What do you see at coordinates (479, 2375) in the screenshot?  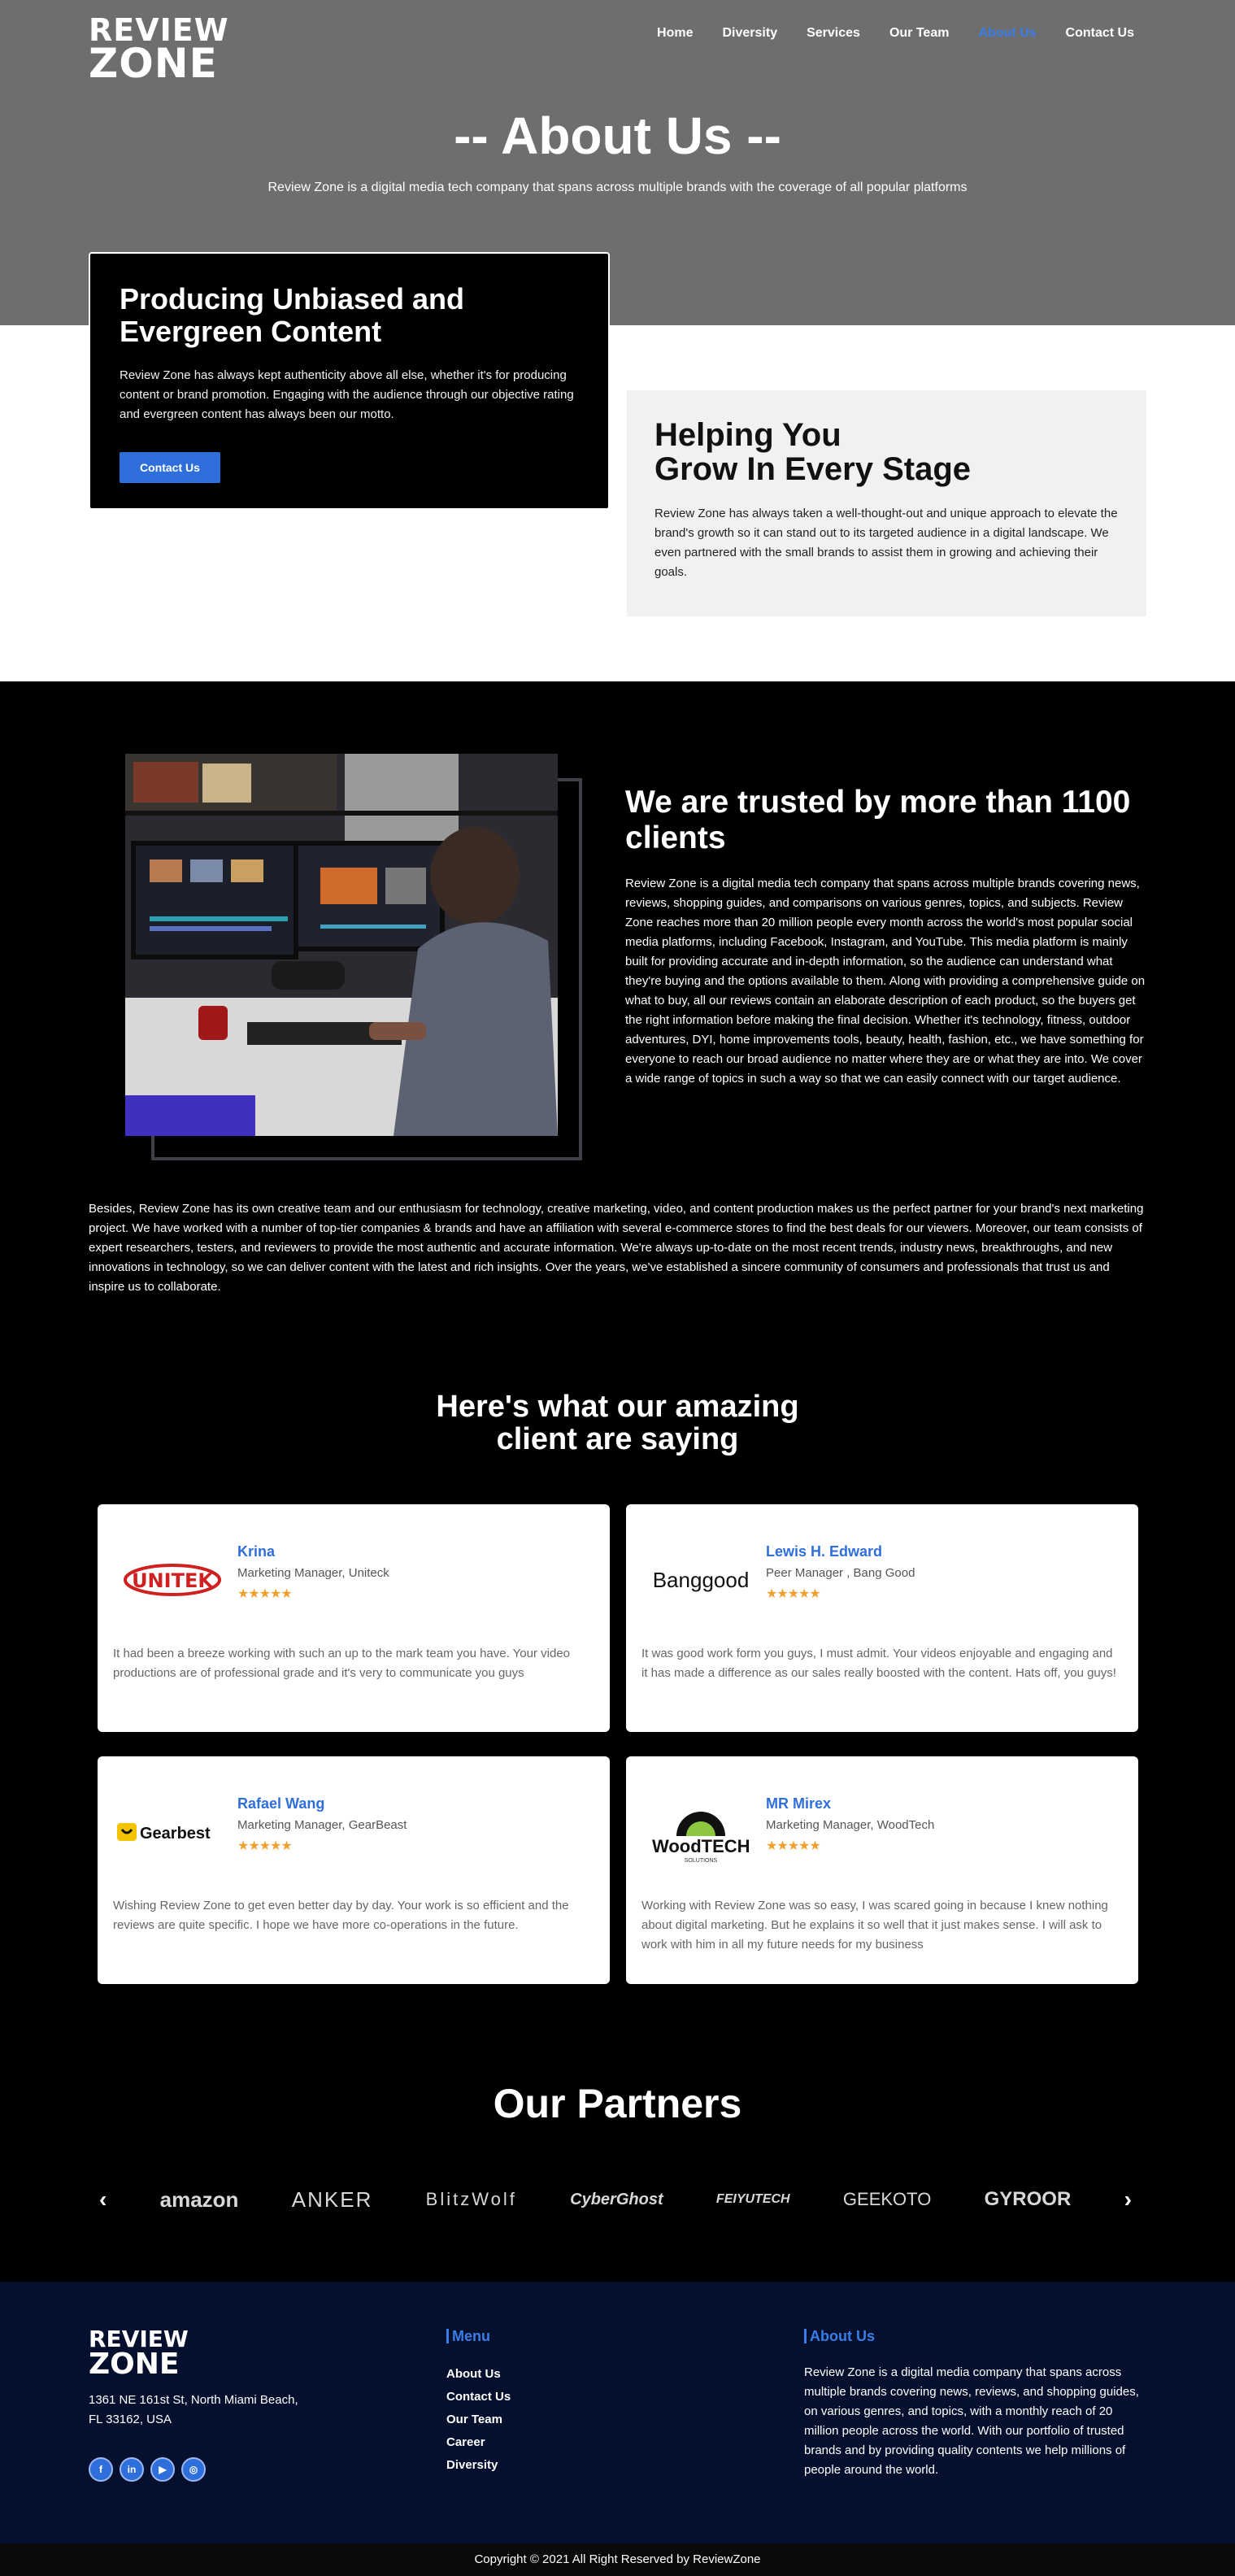 I see `footer-link-about-us: About Us` at bounding box center [479, 2375].